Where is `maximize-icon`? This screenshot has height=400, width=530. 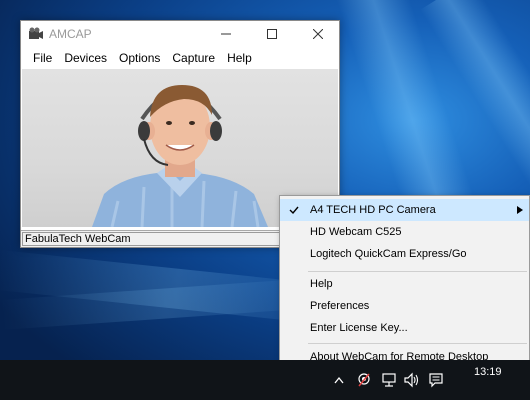 maximize-icon is located at coordinates (272, 34).